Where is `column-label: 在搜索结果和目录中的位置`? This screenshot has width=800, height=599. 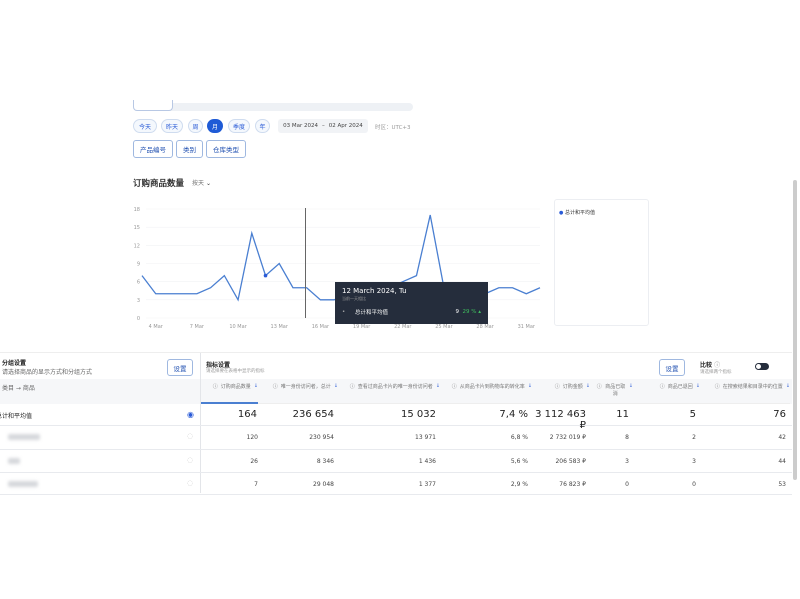
column-label: 在搜索结果和目录中的位置 is located at coordinates (752, 387).